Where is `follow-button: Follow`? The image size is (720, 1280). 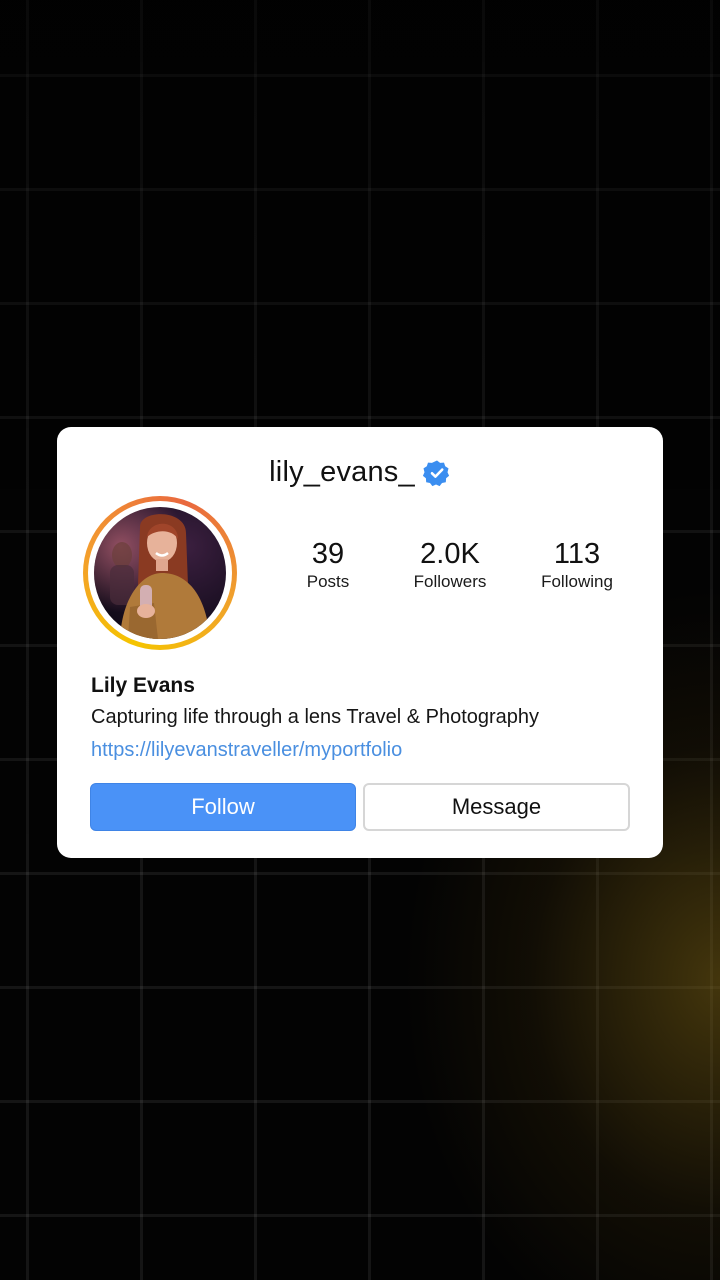 follow-button: Follow is located at coordinates (223, 807).